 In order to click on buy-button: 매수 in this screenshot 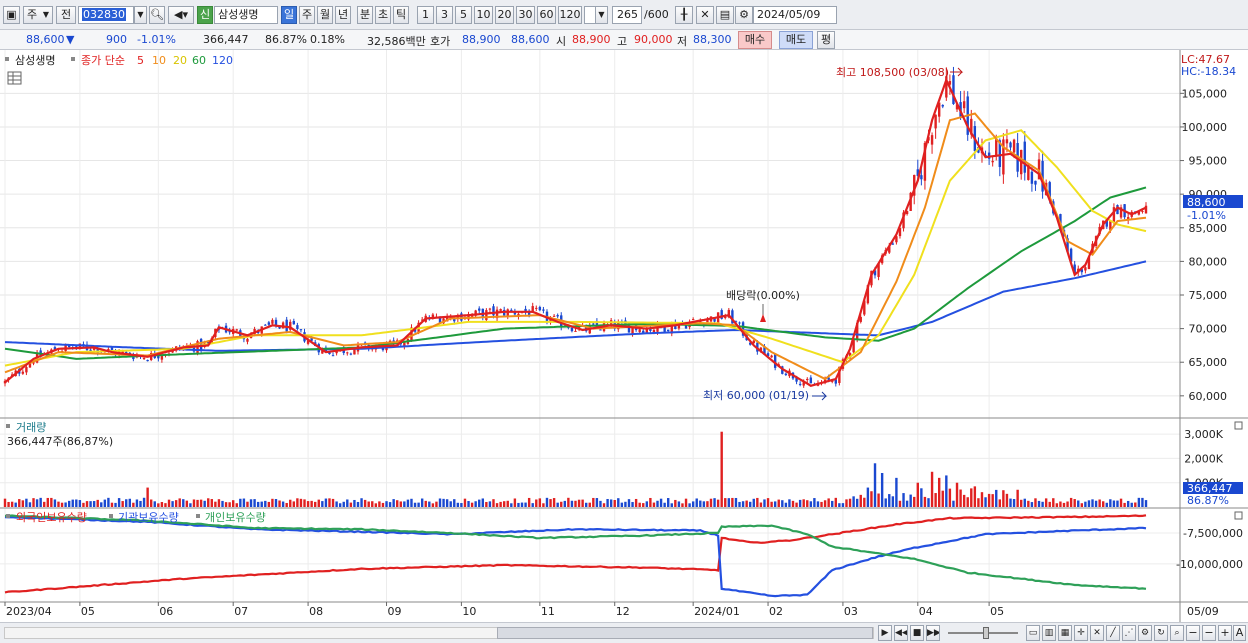, I will do `click(755, 40)`.